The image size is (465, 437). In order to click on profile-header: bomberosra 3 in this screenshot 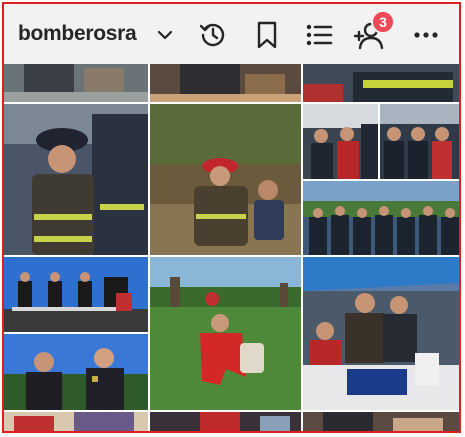, I will do `click(231, 34)`.